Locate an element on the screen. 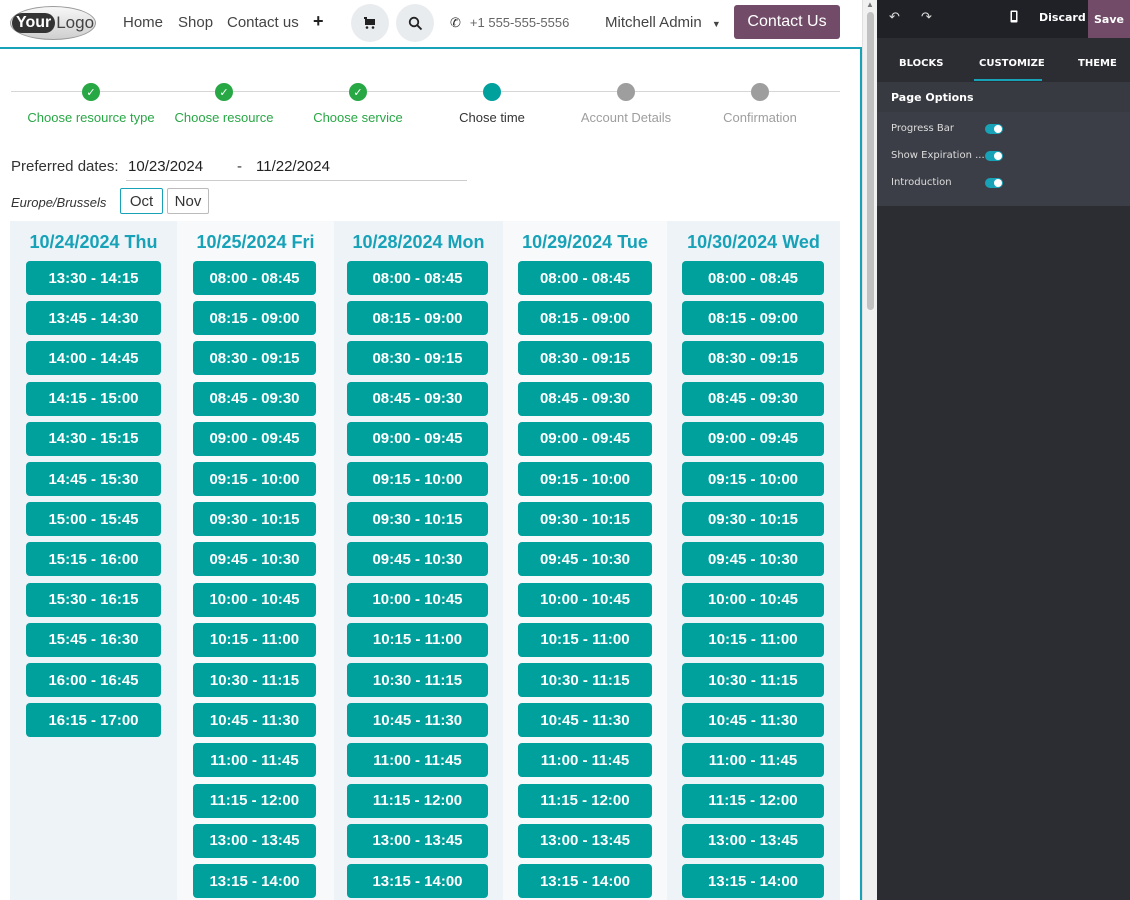  contact-us-button: Contact Us is located at coordinates (787, 22).